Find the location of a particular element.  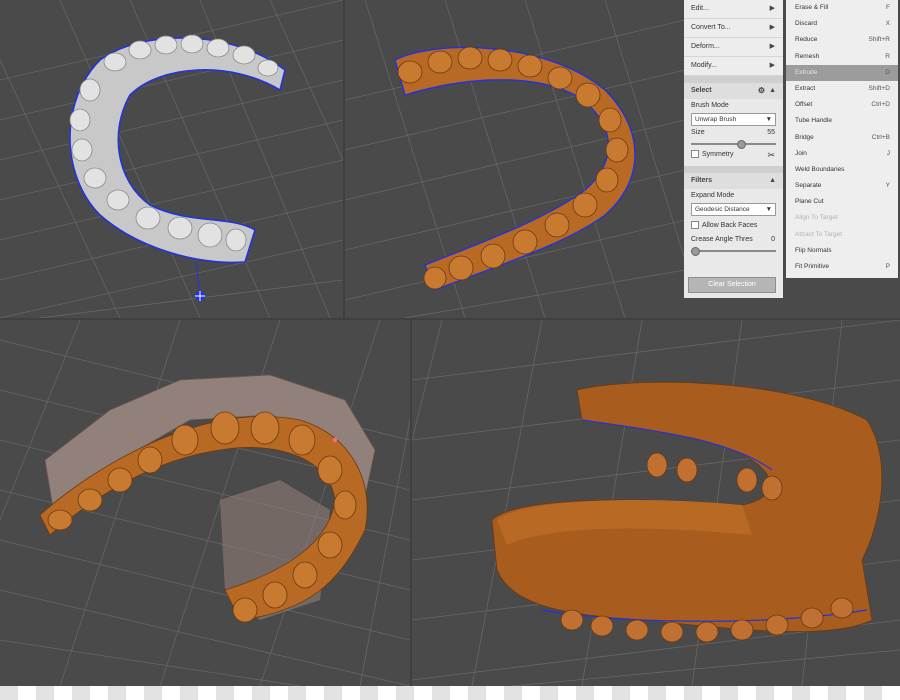

tools-icon: ✂ is located at coordinates (771, 155).